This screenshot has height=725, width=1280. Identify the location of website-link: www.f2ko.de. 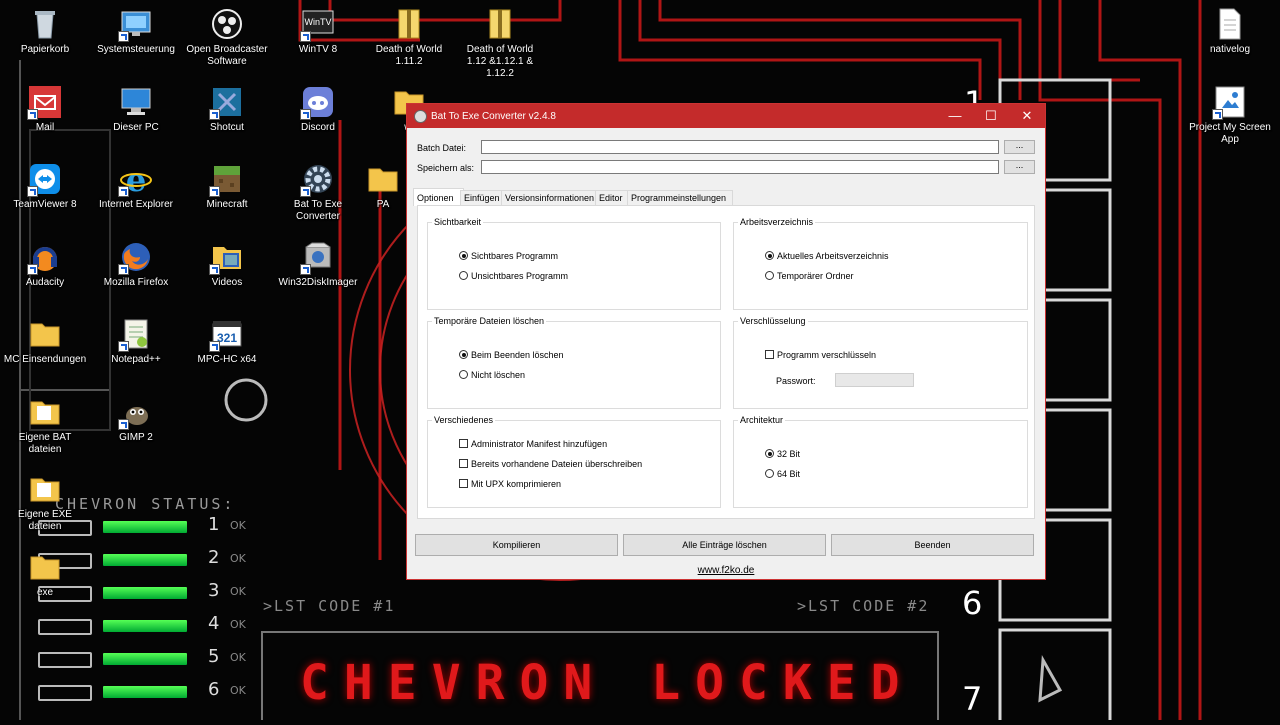
(726, 570).